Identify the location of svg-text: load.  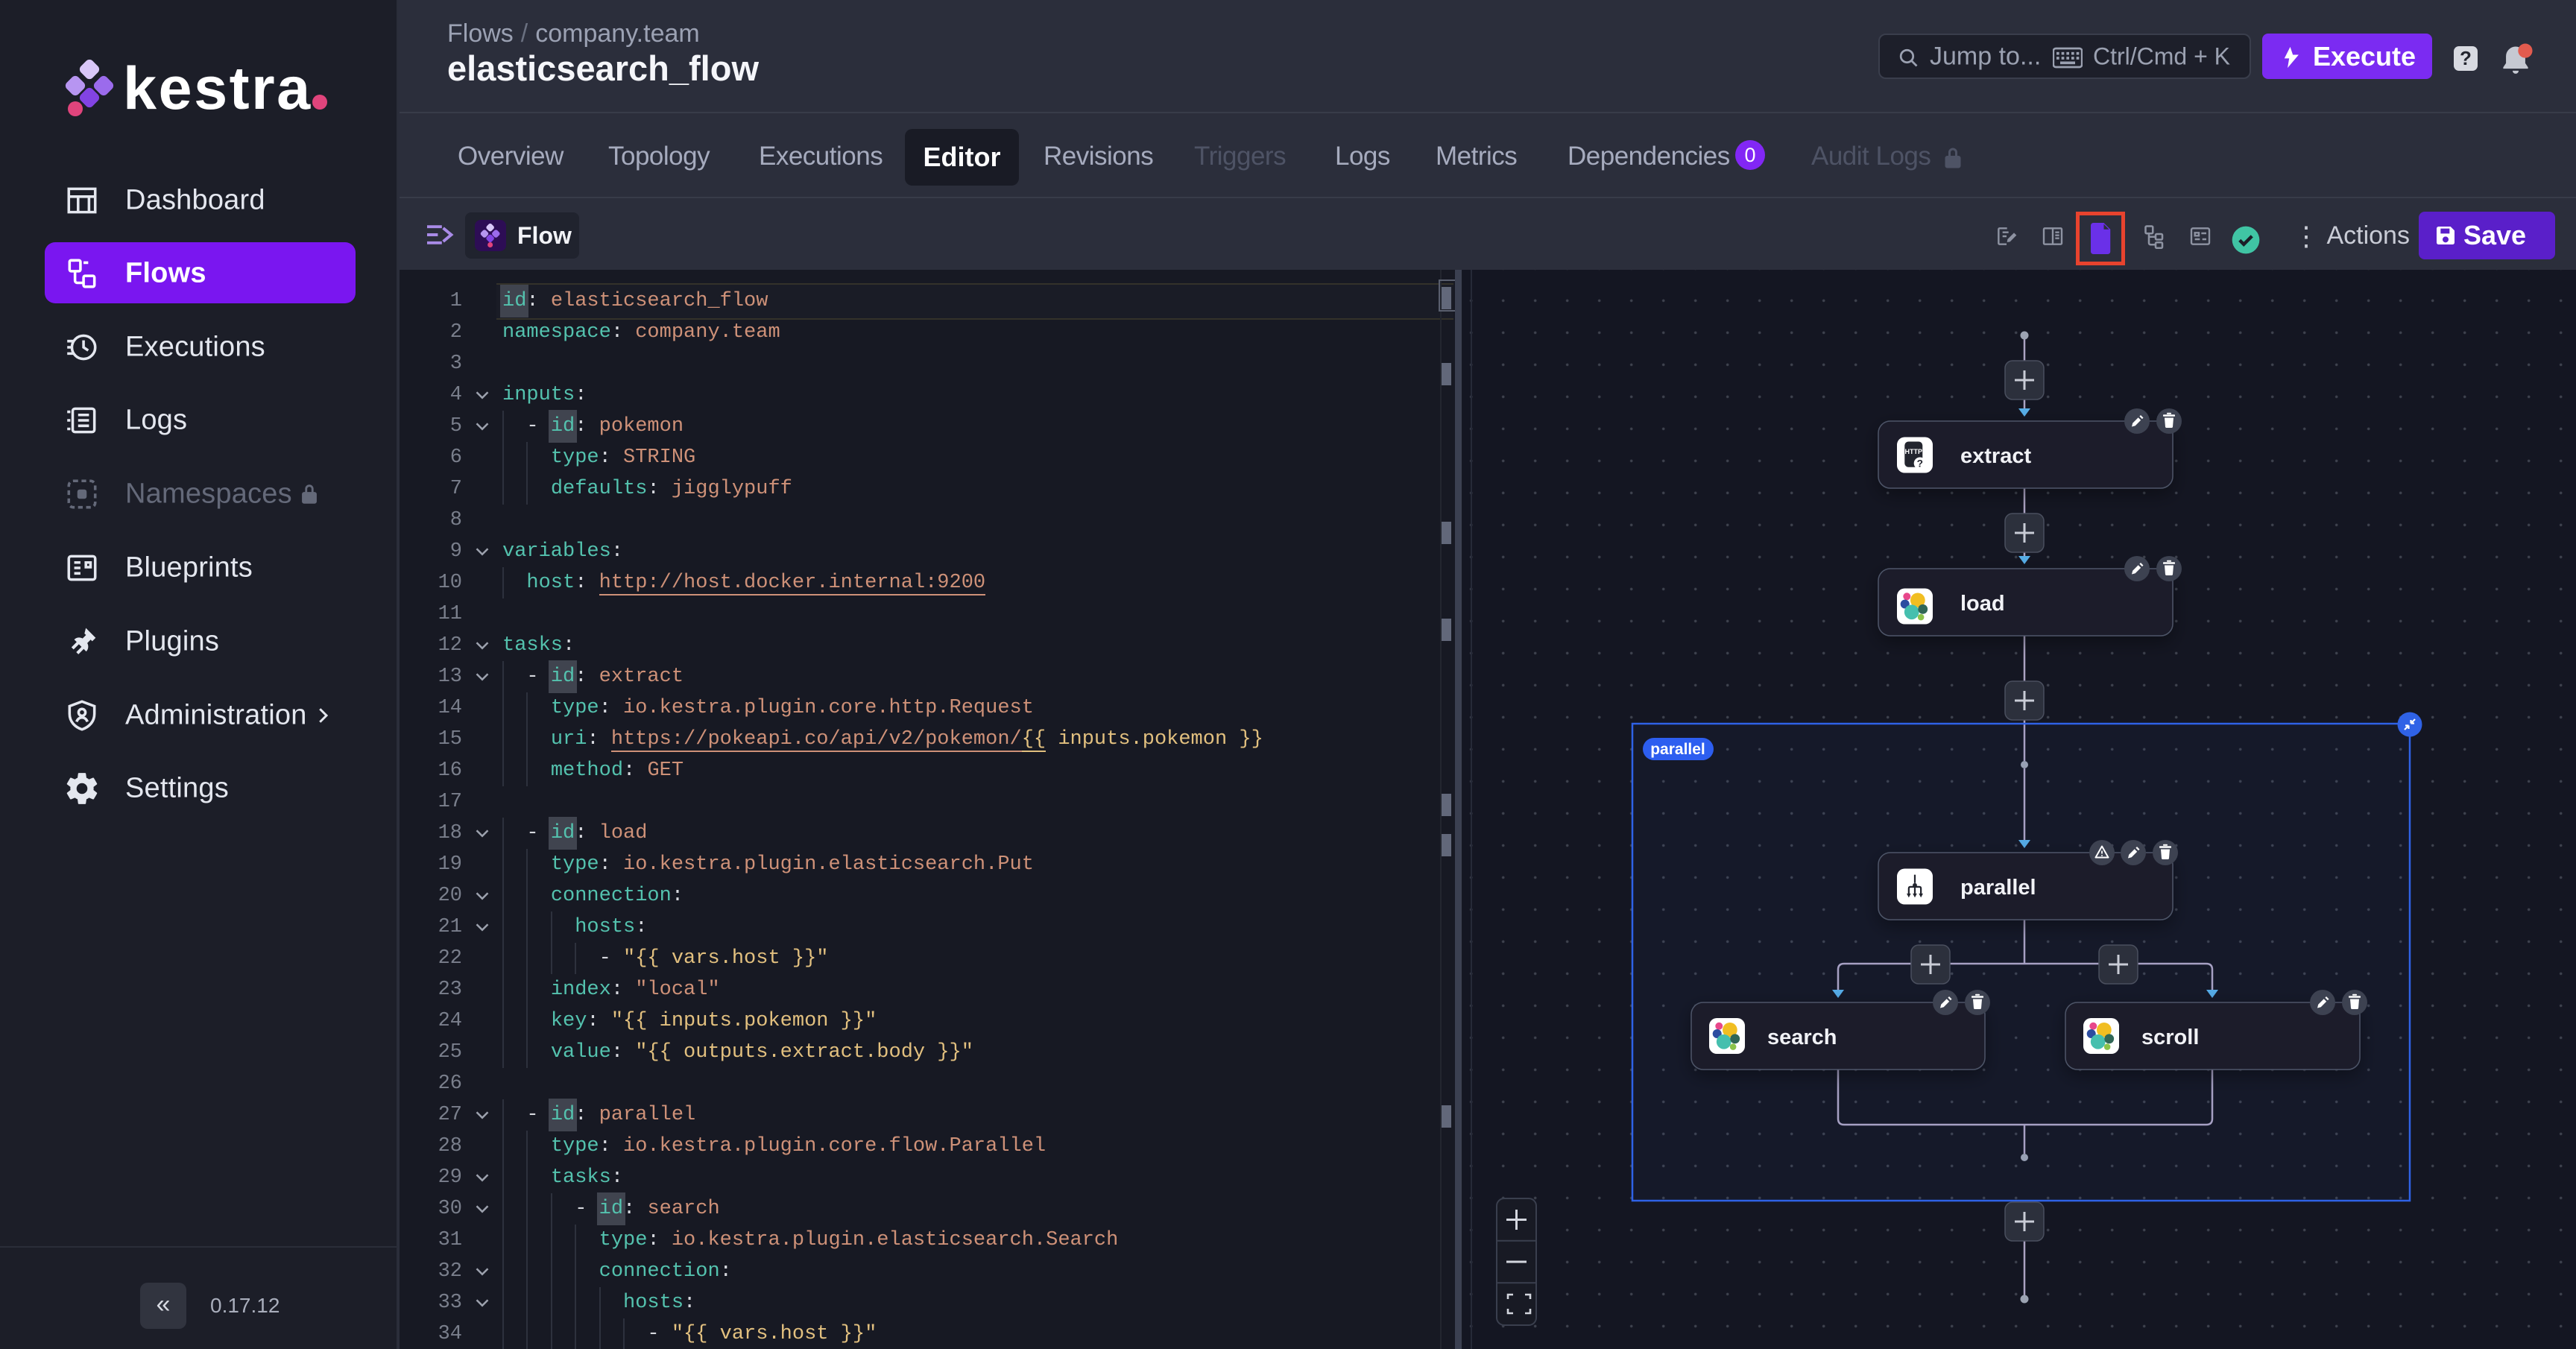
(1983, 604).